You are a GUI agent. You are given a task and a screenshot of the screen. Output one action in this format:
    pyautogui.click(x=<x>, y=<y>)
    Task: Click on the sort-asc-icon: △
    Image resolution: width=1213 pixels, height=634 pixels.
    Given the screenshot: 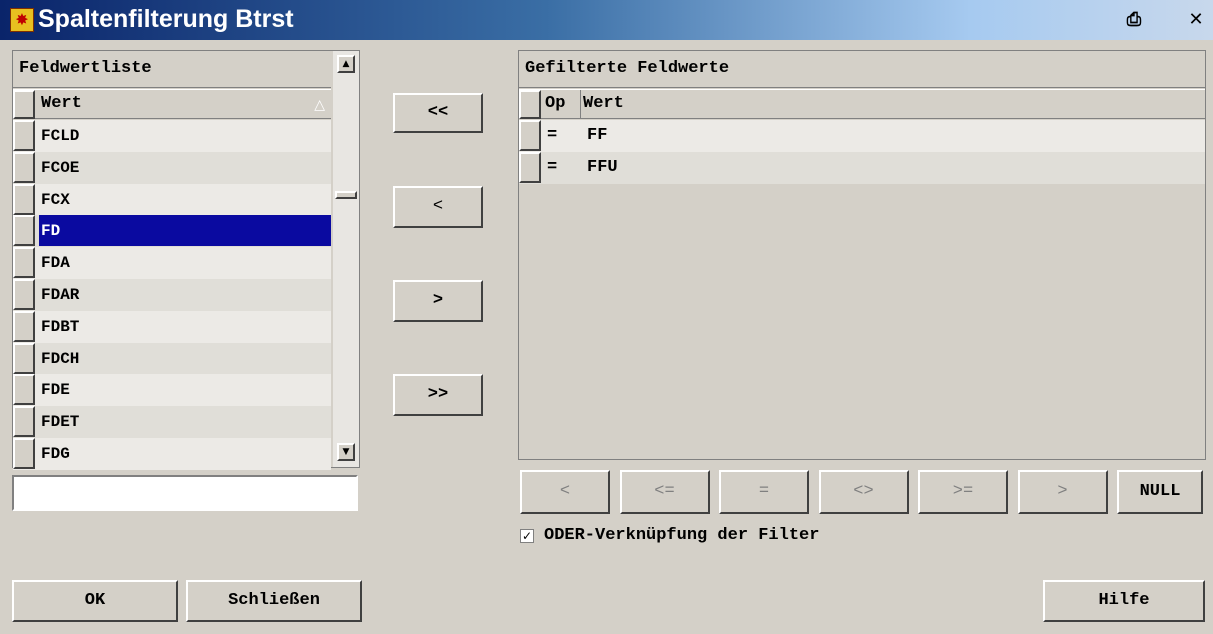 What is the action you would take?
    pyautogui.click(x=319, y=105)
    